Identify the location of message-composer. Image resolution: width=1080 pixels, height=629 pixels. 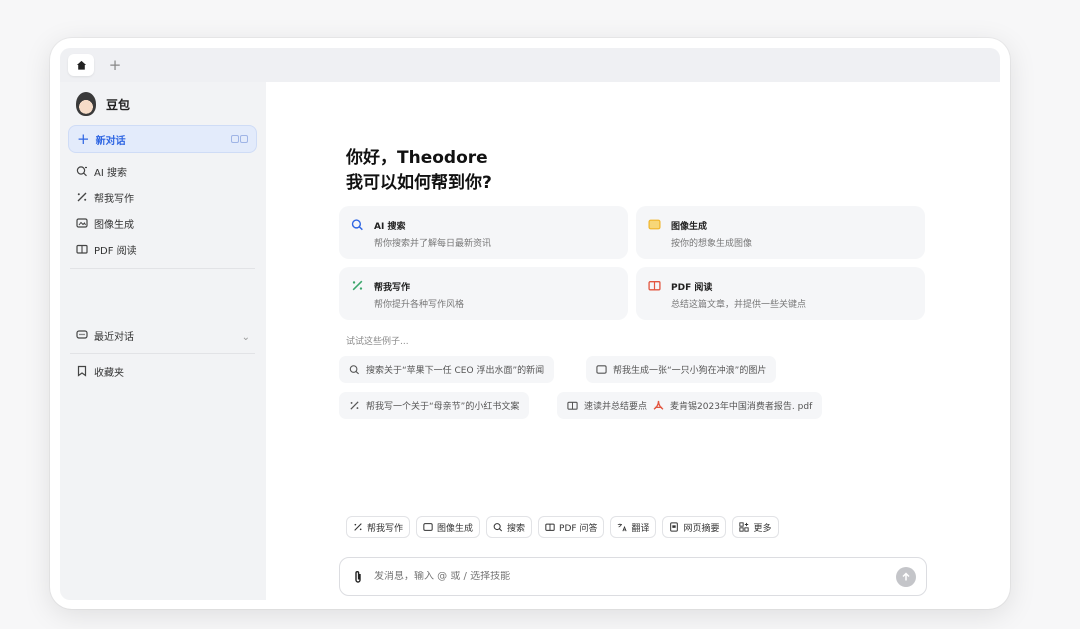
(633, 576).